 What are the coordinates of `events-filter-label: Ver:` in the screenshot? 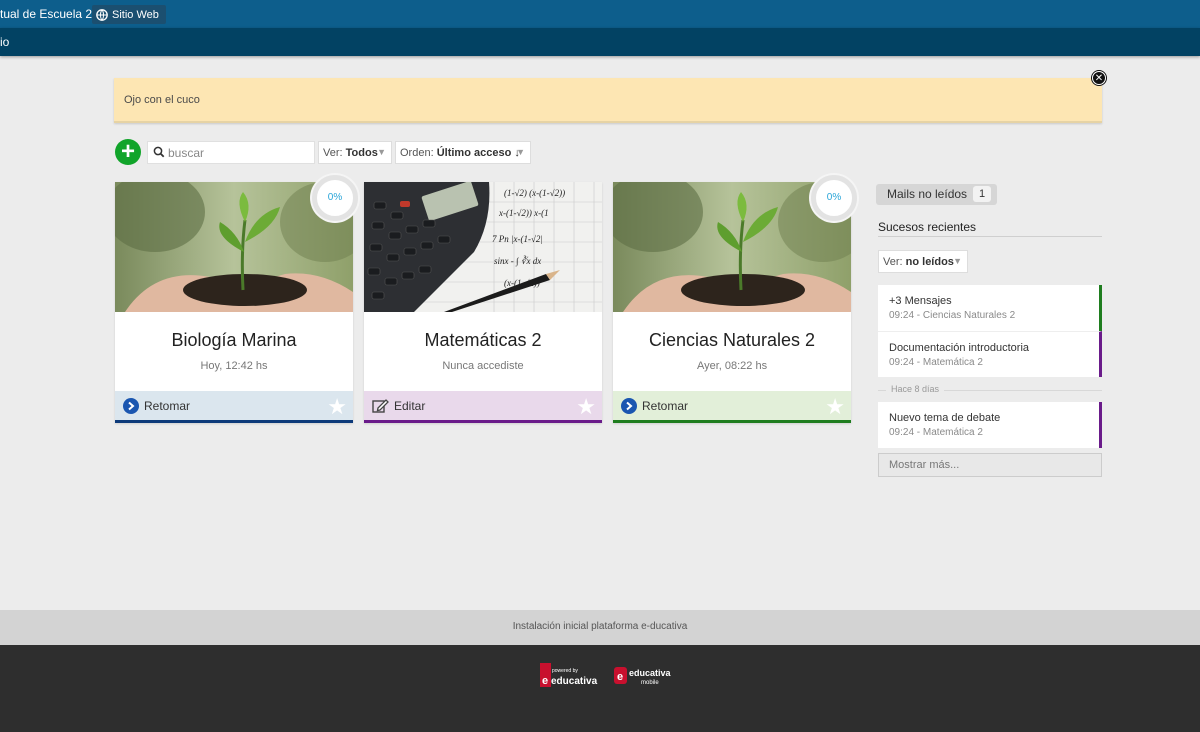 It's located at (893, 262).